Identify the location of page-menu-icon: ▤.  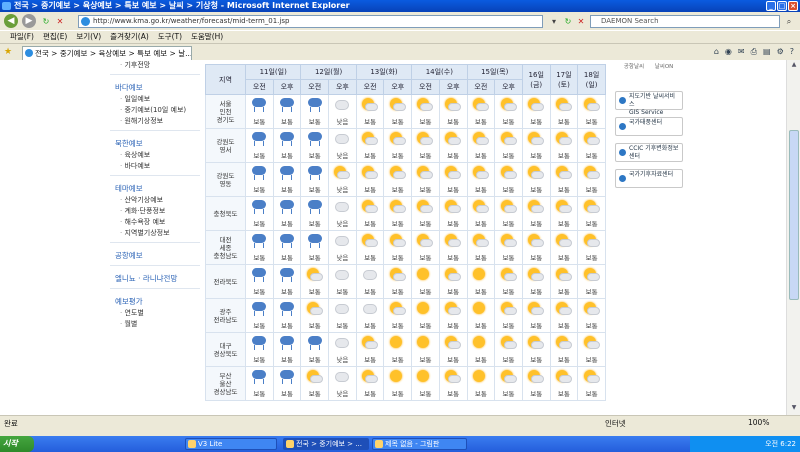
(767, 52).